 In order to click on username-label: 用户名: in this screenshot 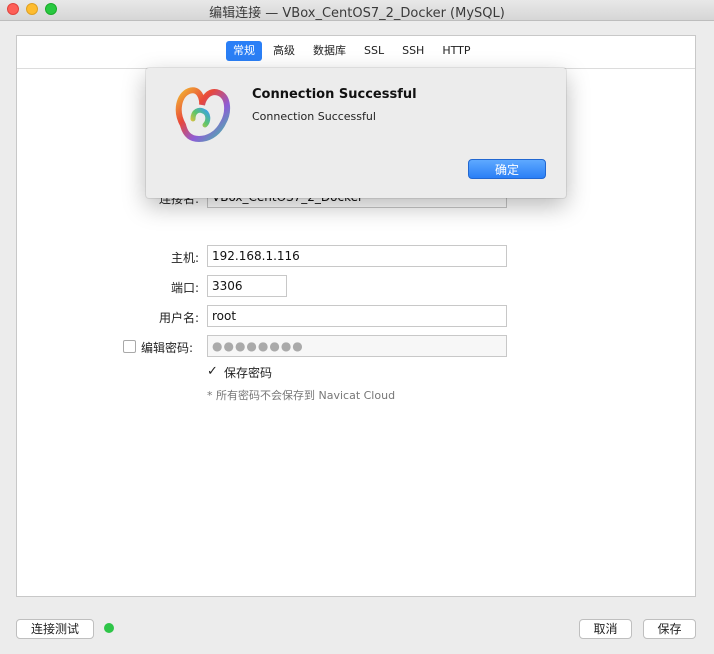, I will do `click(178, 318)`.